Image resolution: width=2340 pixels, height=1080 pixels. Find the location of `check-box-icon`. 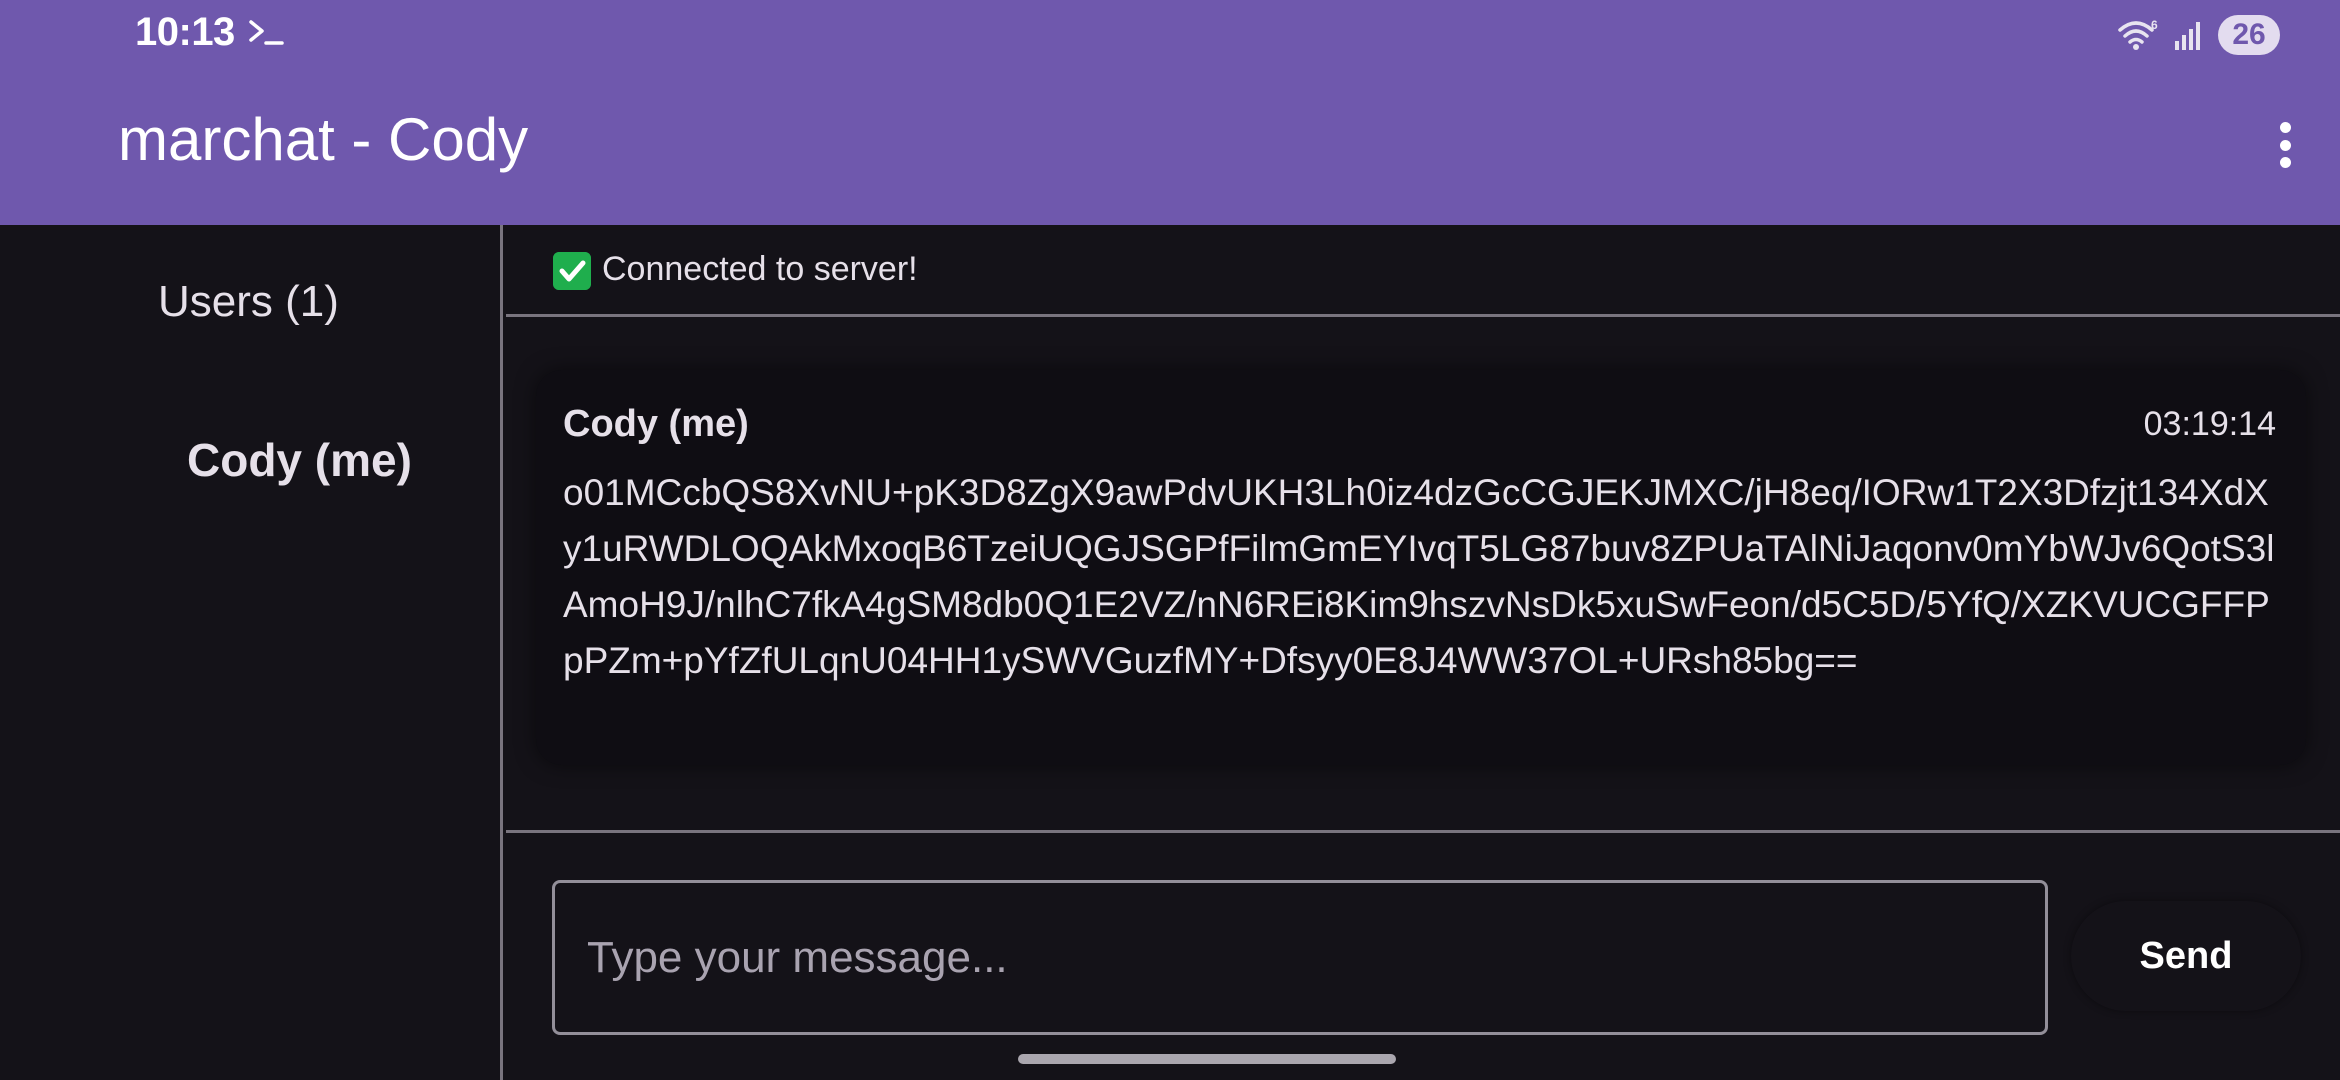

check-box-icon is located at coordinates (572, 271).